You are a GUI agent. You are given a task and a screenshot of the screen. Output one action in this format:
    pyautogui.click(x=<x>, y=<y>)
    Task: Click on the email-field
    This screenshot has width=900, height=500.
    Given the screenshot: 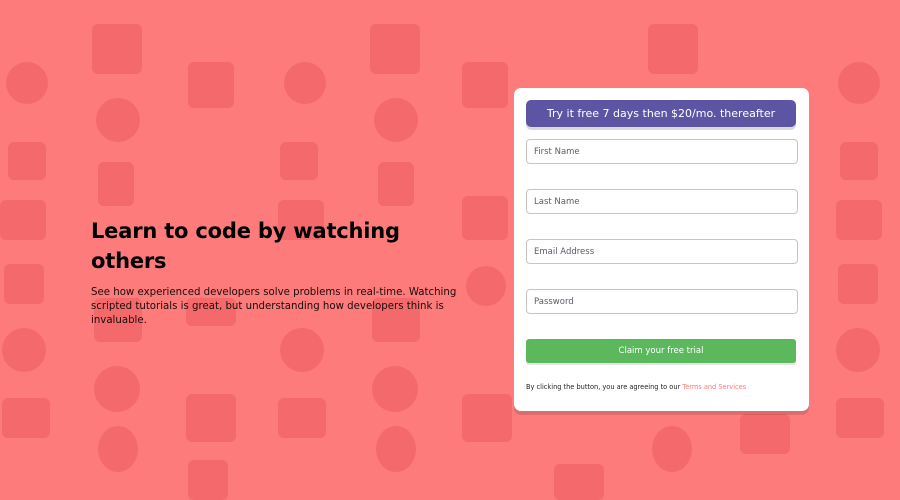 What is the action you would take?
    pyautogui.click(x=662, y=251)
    